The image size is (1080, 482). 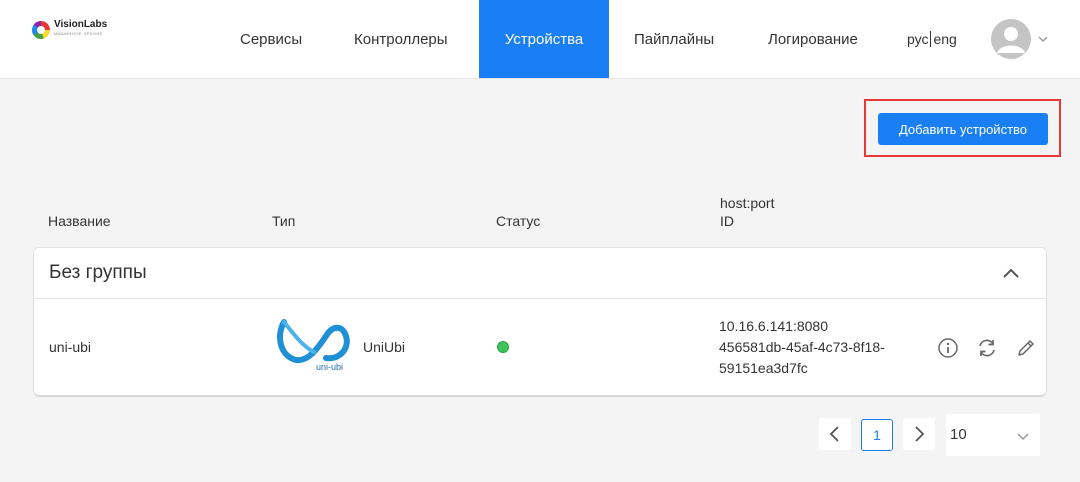 I want to click on column-header-id: ID, so click(x=727, y=221).